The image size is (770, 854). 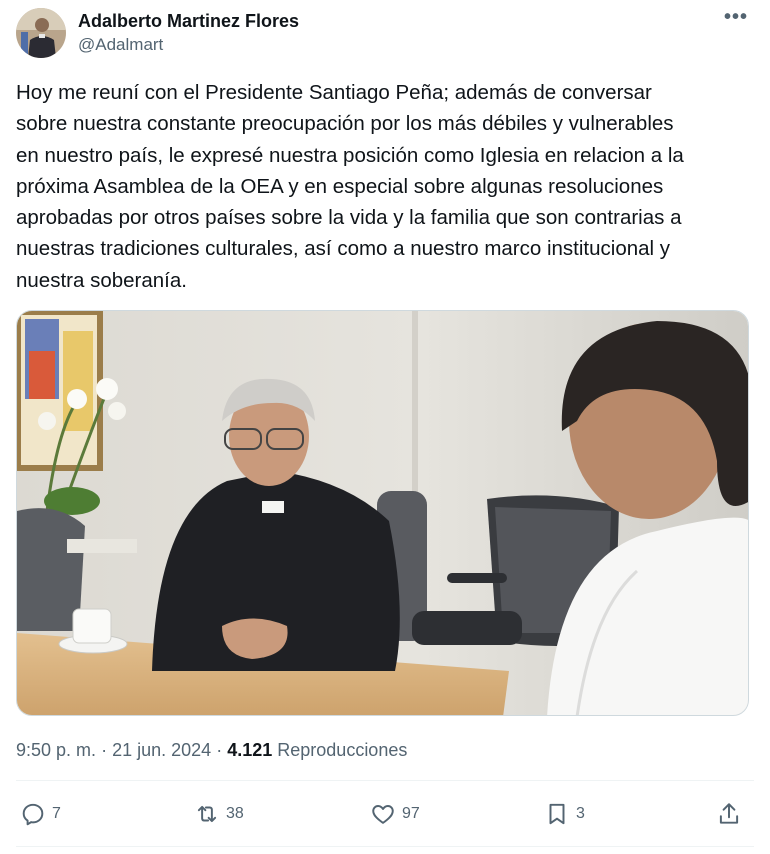 I want to click on avatar, so click(x=41, y=33).